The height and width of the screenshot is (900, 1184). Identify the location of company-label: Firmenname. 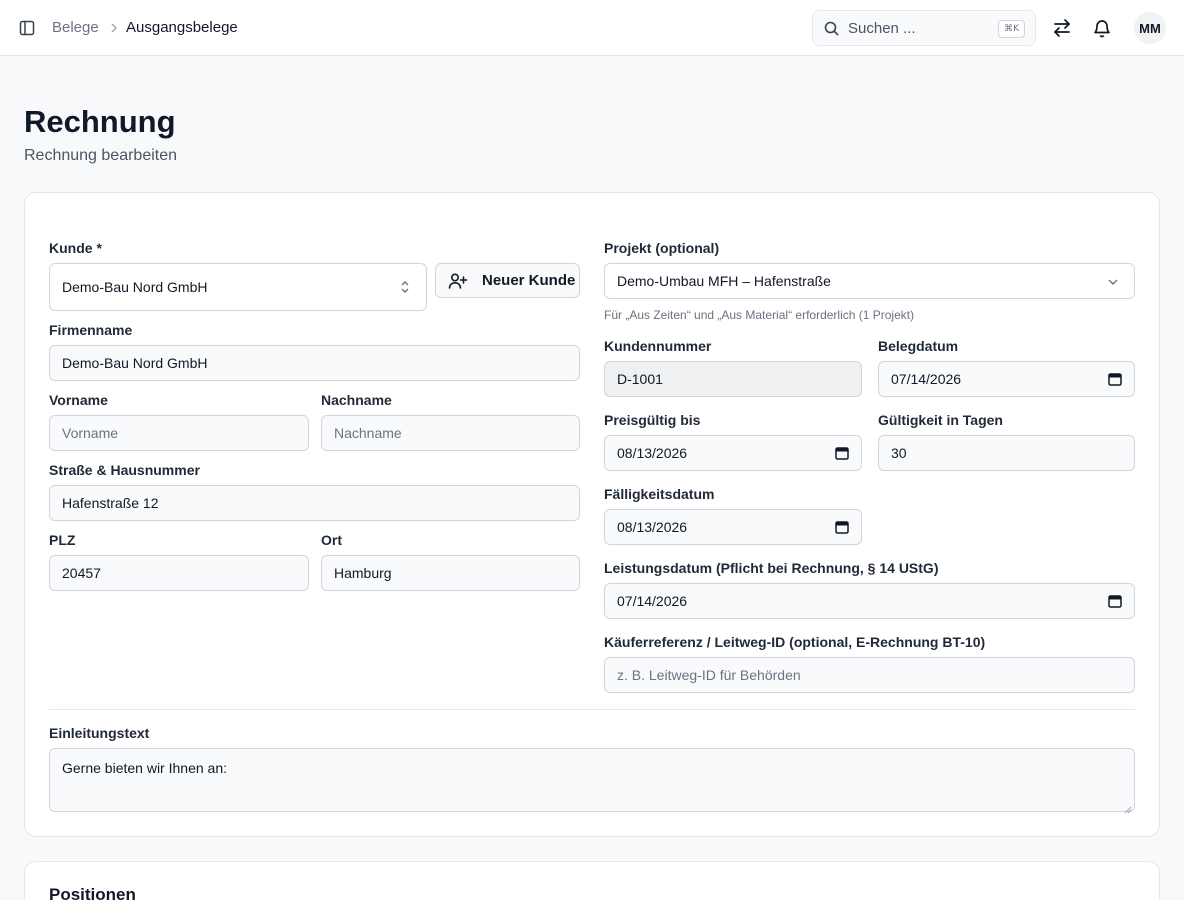
(91, 330).